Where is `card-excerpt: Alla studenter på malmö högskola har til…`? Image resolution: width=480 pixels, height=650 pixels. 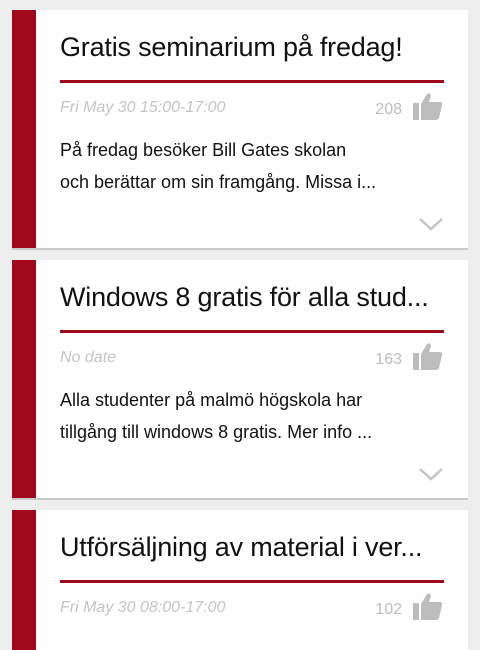 card-excerpt: Alla studenter på malmö högskola har til… is located at coordinates (252, 416).